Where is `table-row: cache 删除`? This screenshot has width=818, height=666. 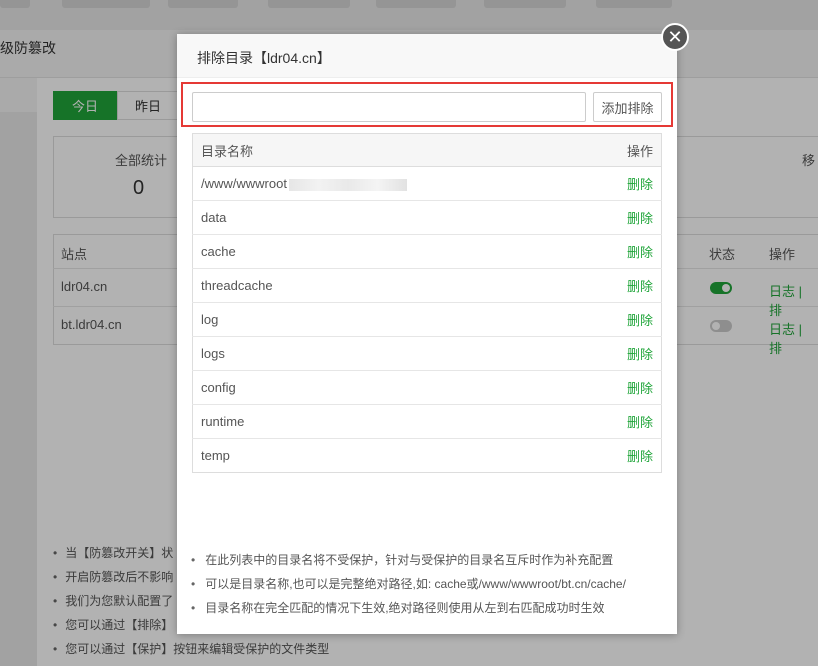
table-row: cache 删除 is located at coordinates (427, 251).